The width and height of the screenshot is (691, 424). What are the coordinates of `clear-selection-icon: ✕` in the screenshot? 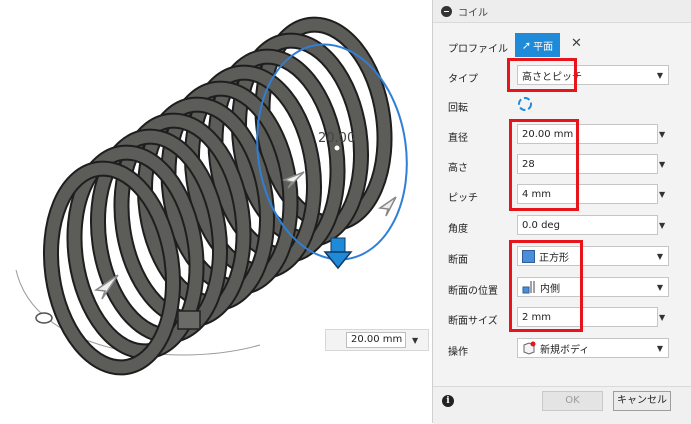 It's located at (576, 43).